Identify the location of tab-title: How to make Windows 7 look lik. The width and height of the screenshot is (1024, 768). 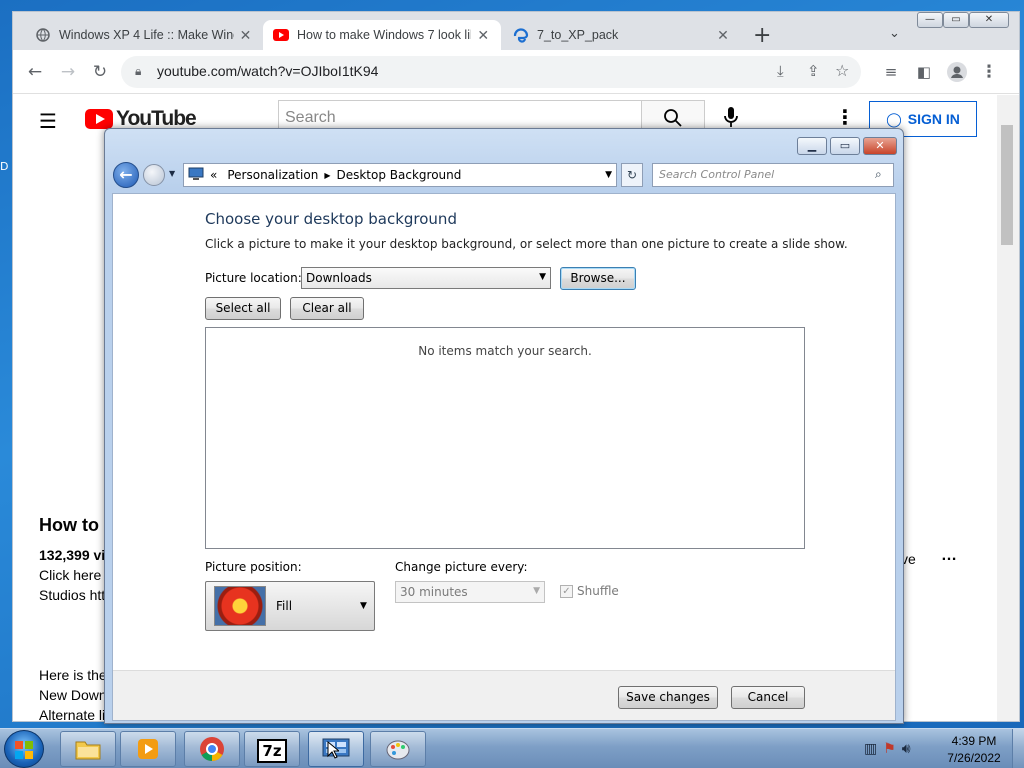
(384, 35).